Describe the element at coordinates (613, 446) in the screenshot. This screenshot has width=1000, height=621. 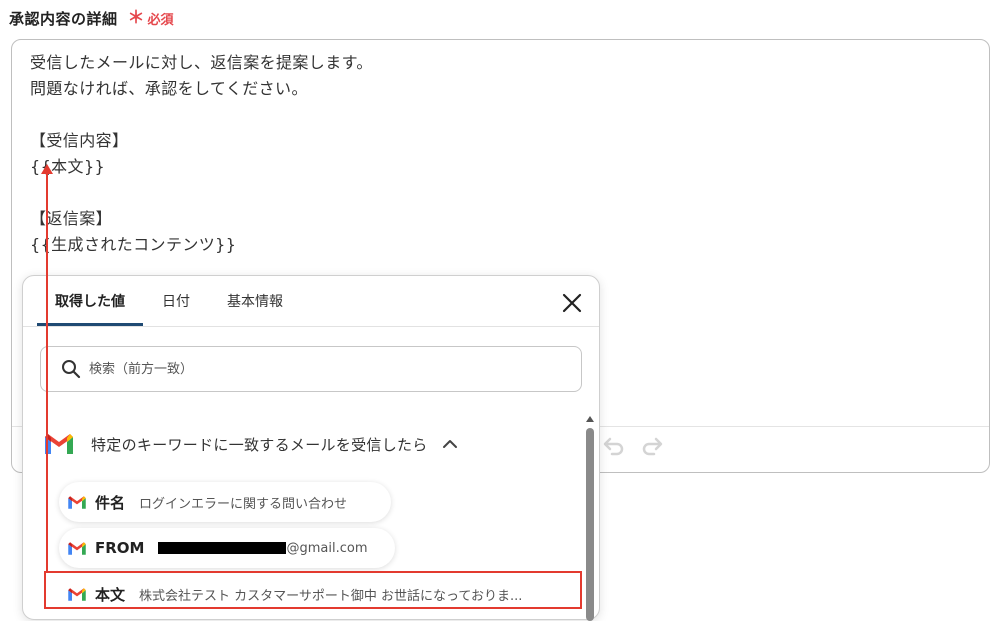
I see `undo-icon` at that location.